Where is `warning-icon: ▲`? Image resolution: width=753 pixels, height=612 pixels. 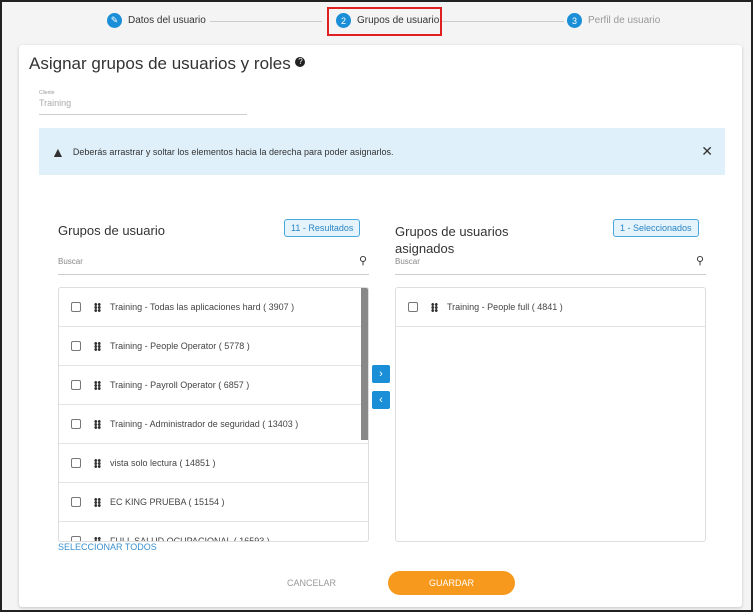
warning-icon: ▲ is located at coordinates (58, 151).